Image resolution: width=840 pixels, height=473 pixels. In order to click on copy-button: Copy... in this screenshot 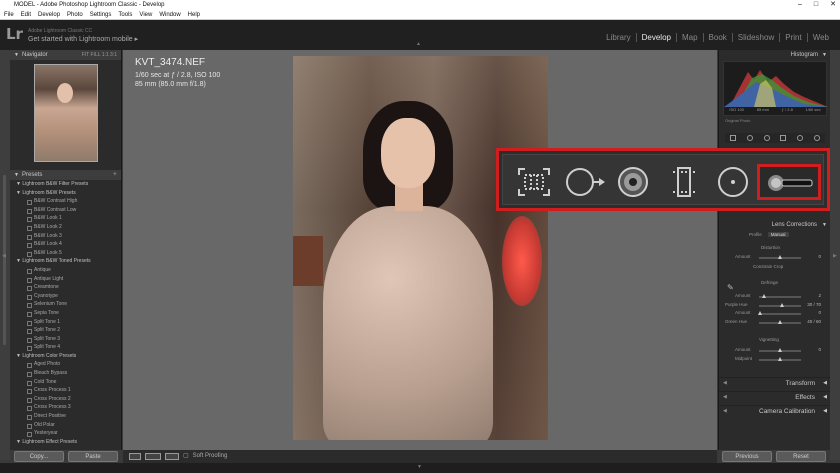, I will do `click(39, 456)`.